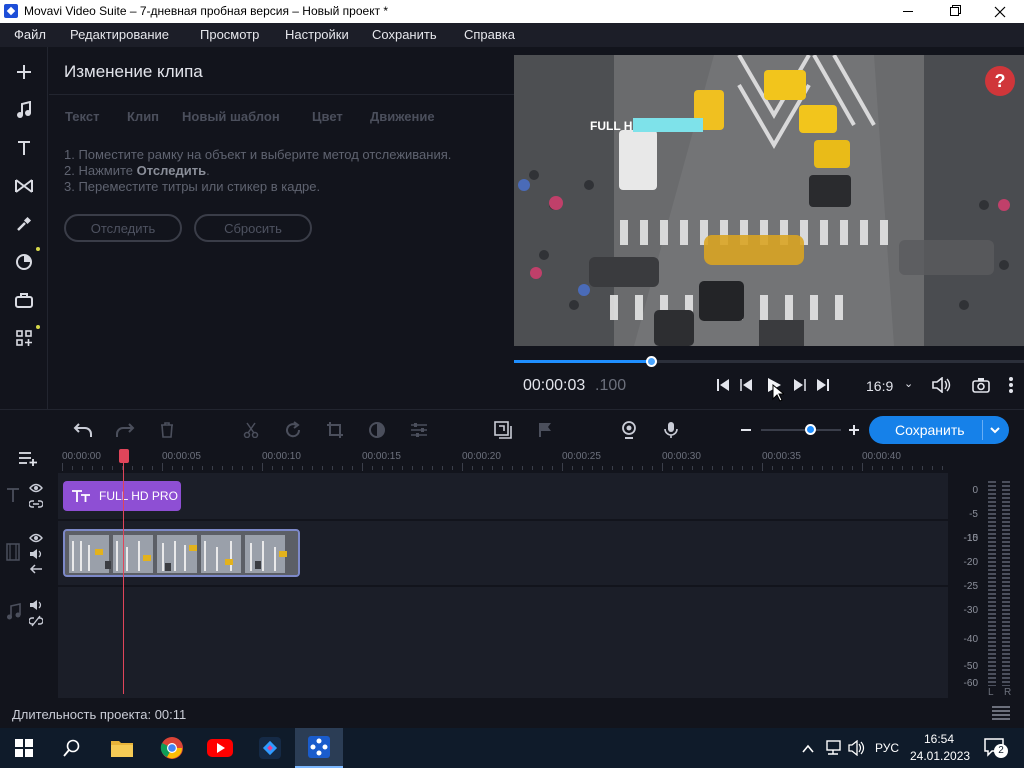  Describe the element at coordinates (24, 72) in the screenshot. I see `import-button` at that location.